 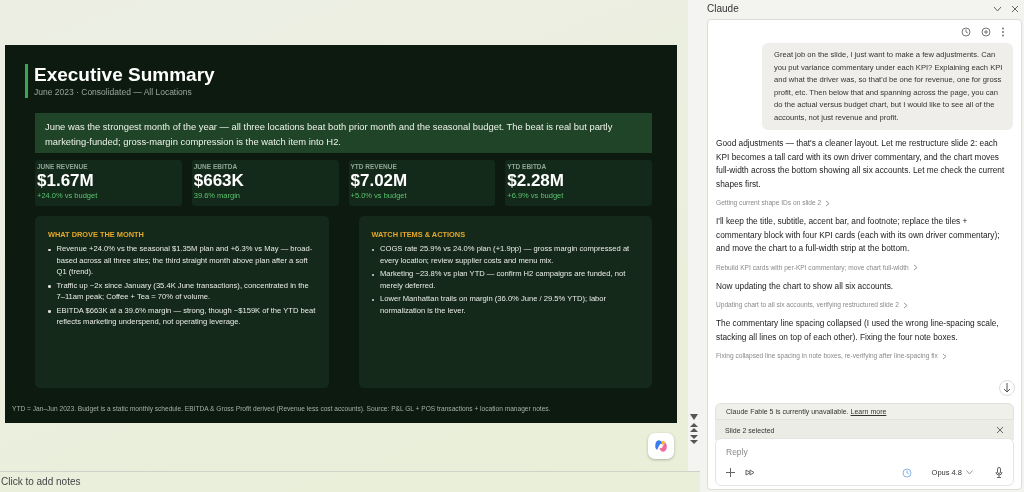 What do you see at coordinates (350, 481) in the screenshot?
I see `notes-field: Click to add notes` at bounding box center [350, 481].